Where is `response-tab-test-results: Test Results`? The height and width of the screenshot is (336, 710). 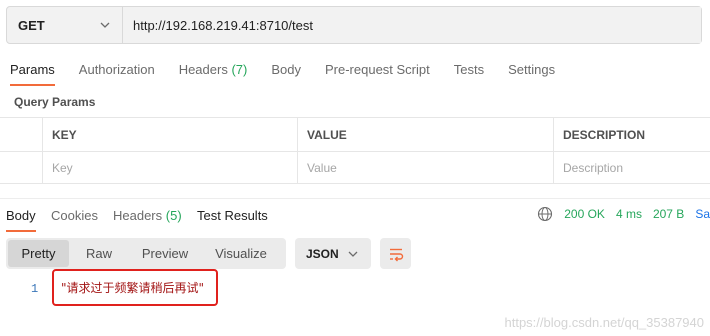
response-tab-test-results: Test Results is located at coordinates (232, 215).